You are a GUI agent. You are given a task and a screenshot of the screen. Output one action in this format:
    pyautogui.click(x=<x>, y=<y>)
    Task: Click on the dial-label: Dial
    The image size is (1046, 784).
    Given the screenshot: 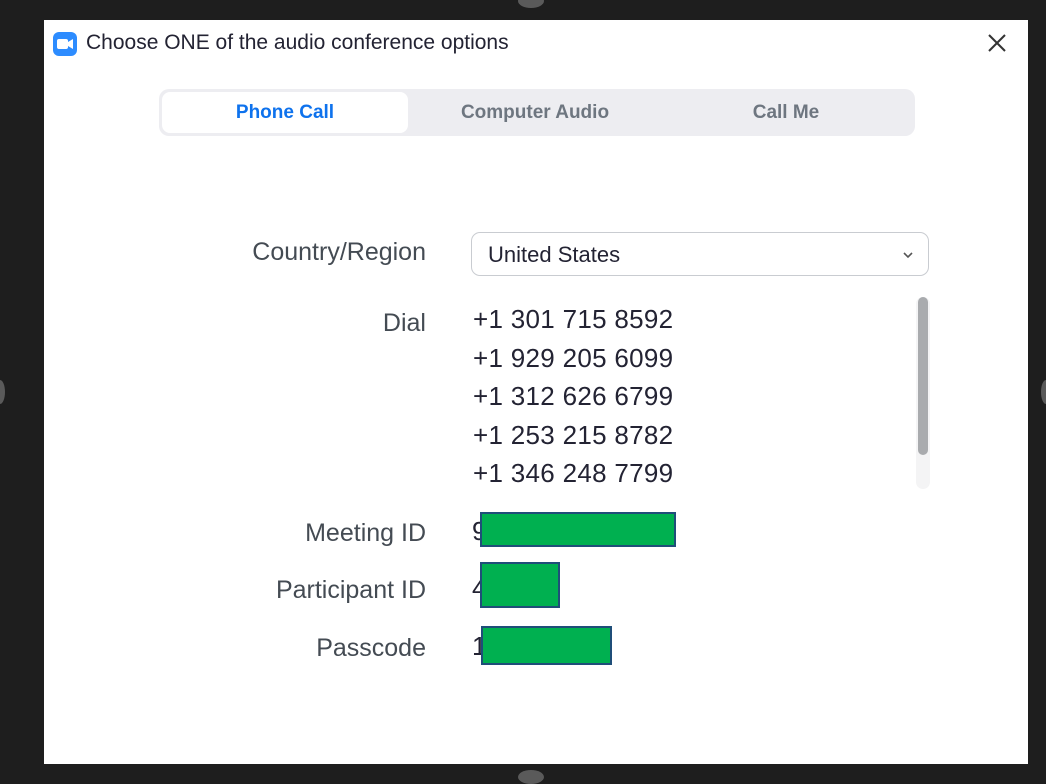 What is the action you would take?
    pyautogui.click(x=404, y=323)
    